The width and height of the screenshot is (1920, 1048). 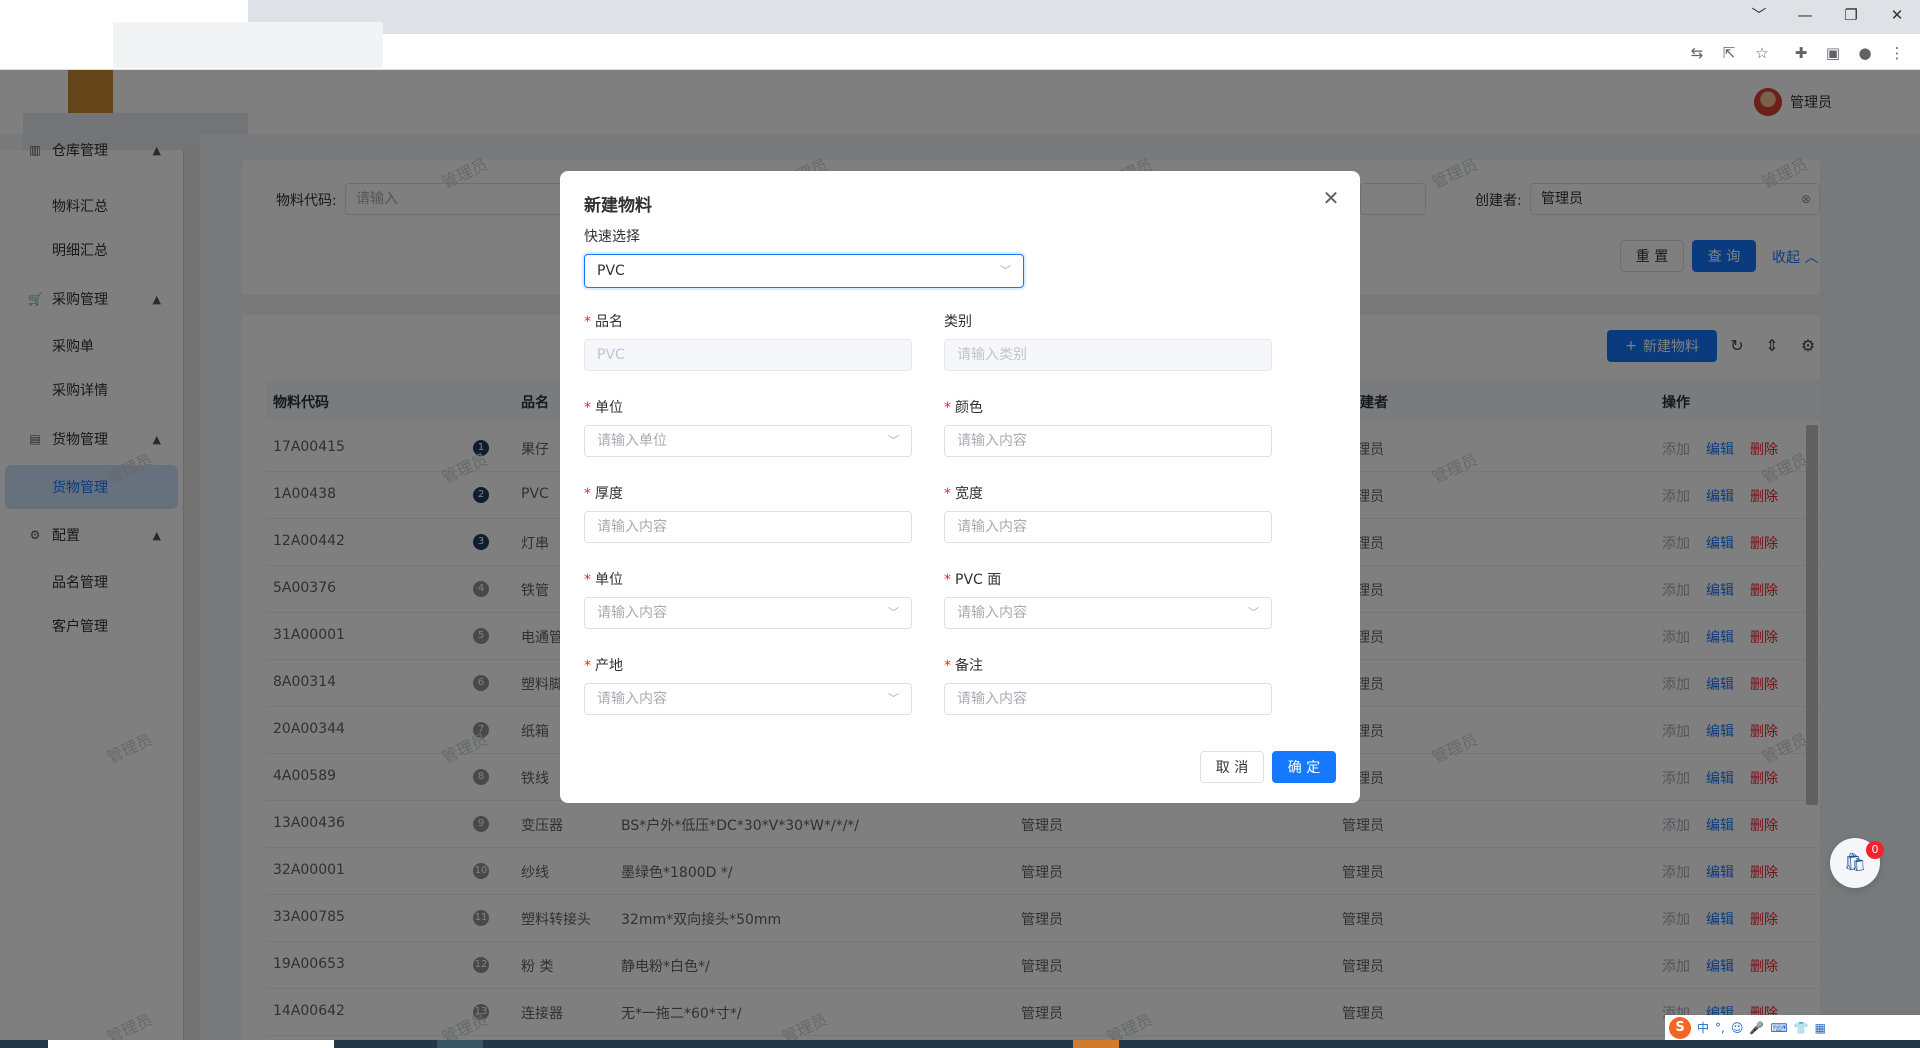 I want to click on quick-select-value: PVC, so click(x=611, y=271).